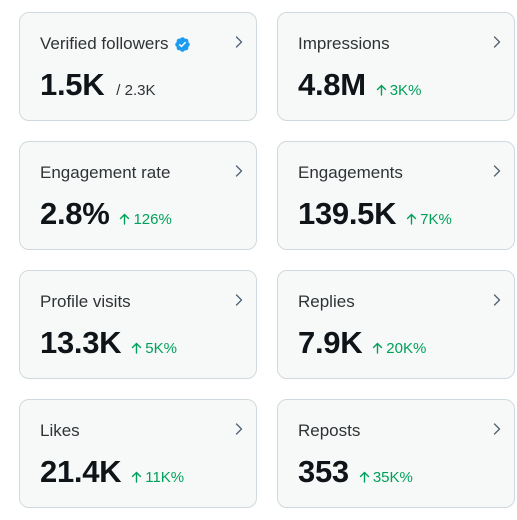 Image resolution: width=517 pixels, height=520 pixels. Describe the element at coordinates (392, 477) in the screenshot. I see `metric-change-value: 35K%` at that location.